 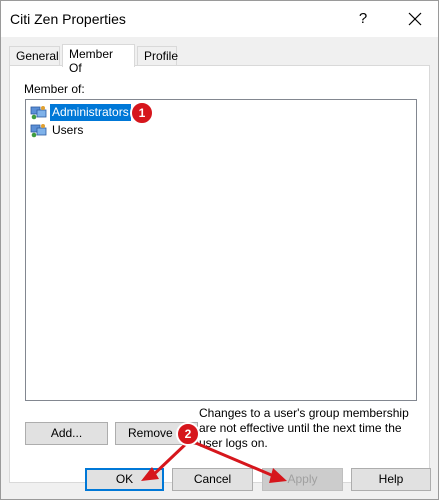 I want to click on member-of-label: Member of:, so click(x=54, y=89).